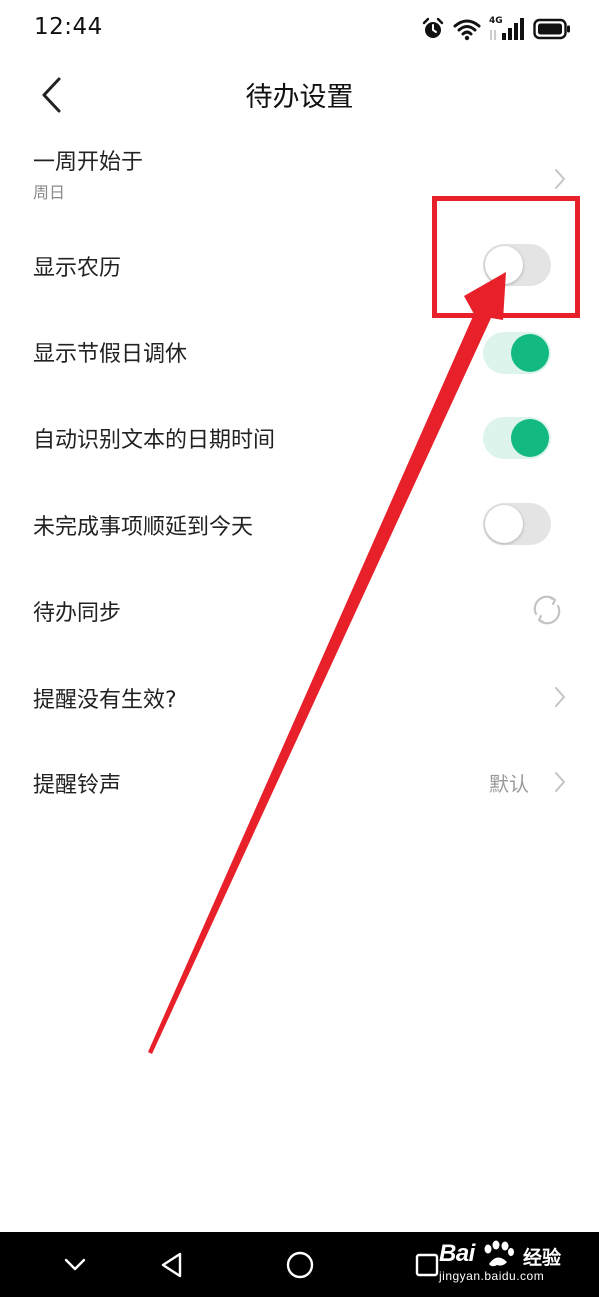  Describe the element at coordinates (105, 700) in the screenshot. I see `setting-reminder-not-working-label: 提醒没有生效?` at that location.